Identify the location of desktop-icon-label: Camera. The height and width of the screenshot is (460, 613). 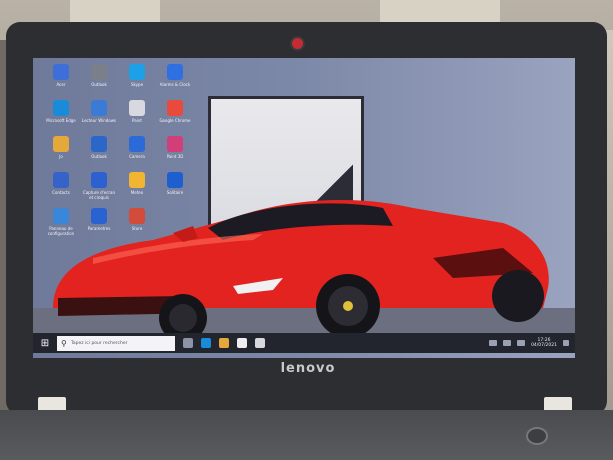
(137, 156).